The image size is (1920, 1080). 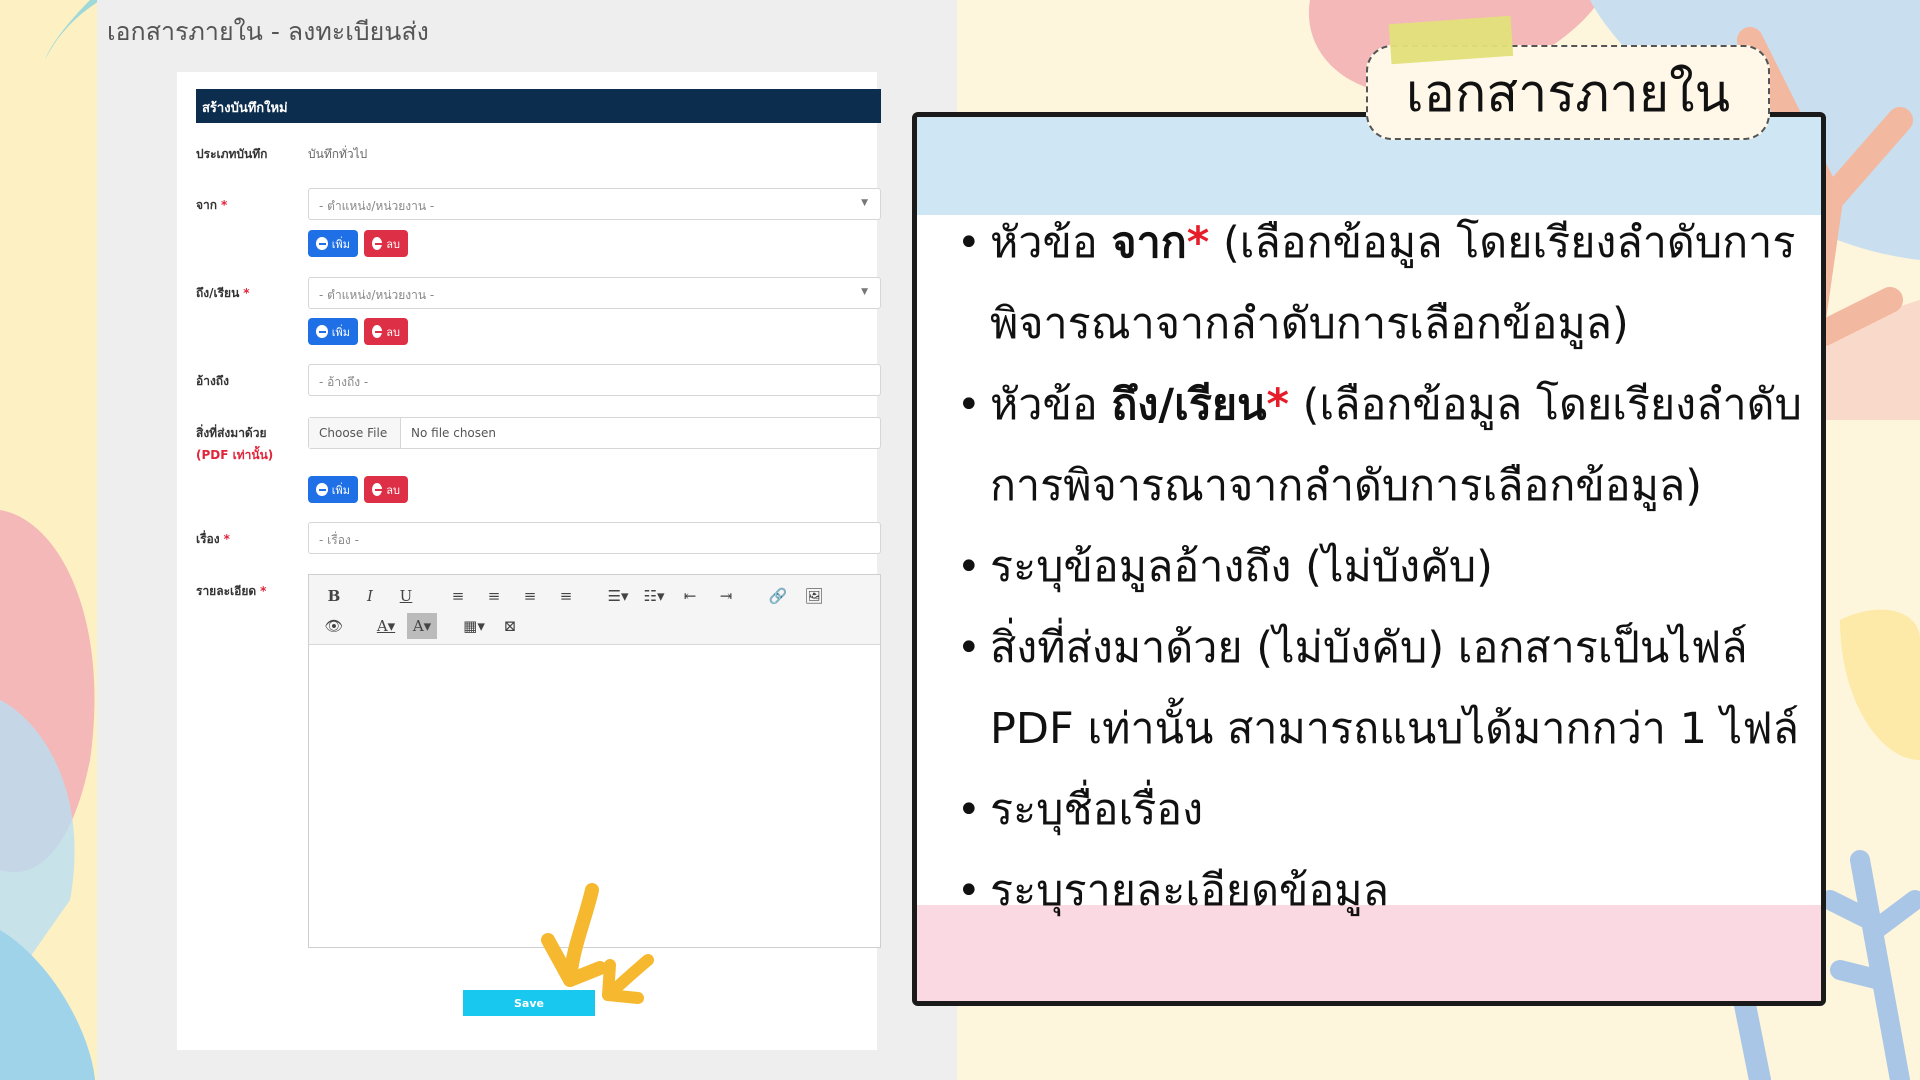 I want to click on attach-add-button: เพิ่ม, so click(x=333, y=489).